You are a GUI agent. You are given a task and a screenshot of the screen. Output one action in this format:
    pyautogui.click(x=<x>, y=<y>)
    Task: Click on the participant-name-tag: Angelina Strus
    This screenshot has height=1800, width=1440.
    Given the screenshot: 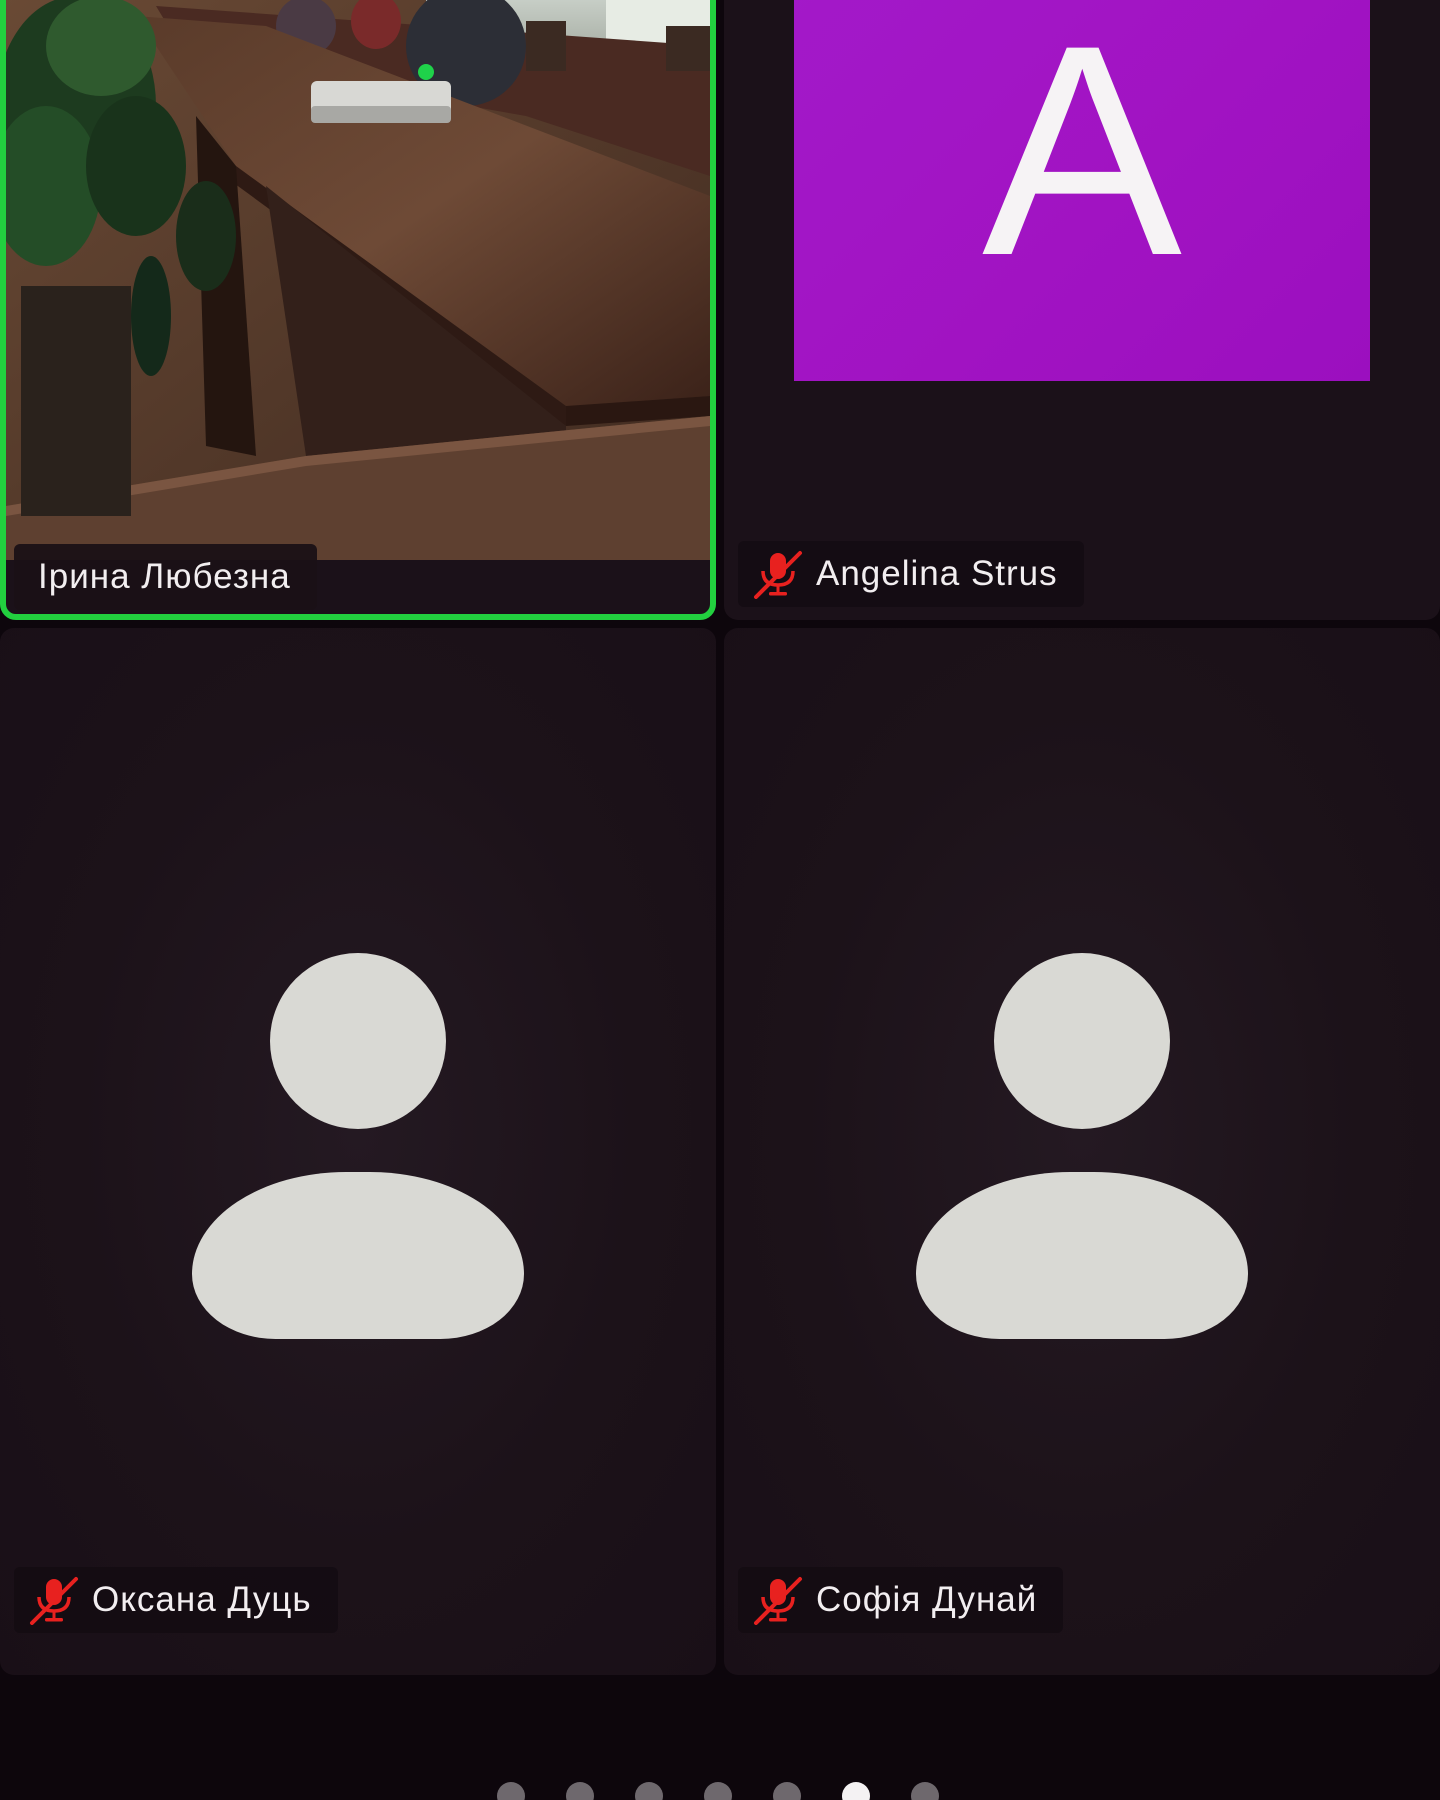 What is the action you would take?
    pyautogui.click(x=911, y=574)
    